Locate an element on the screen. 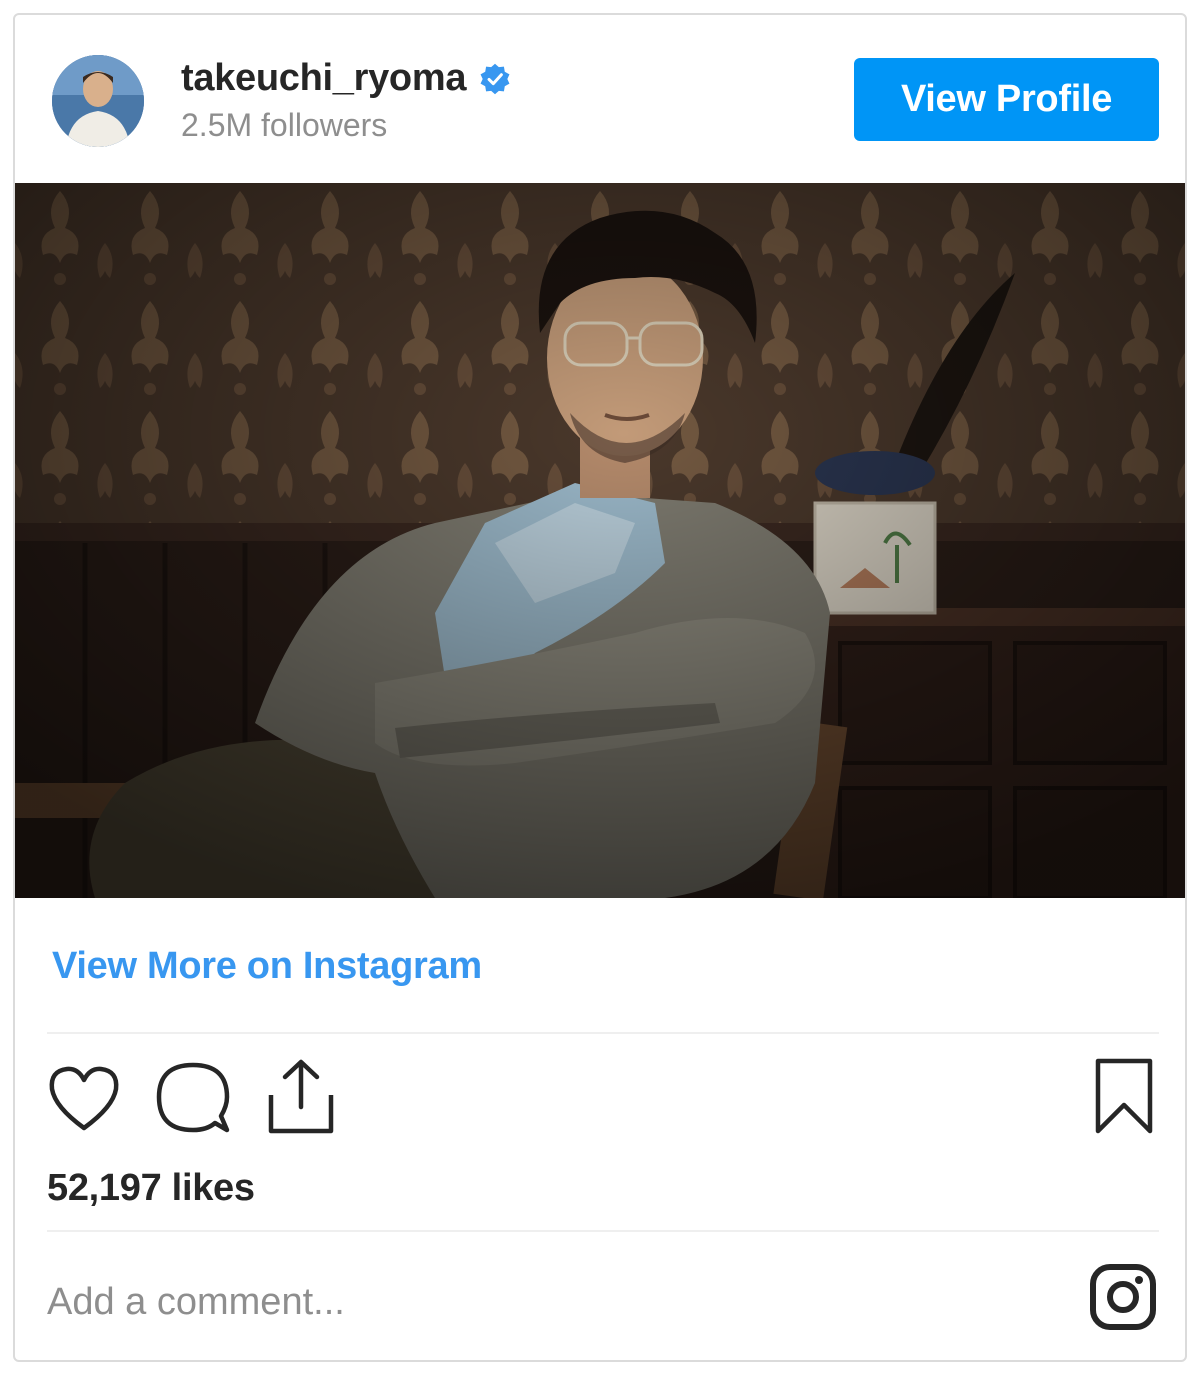  like-count: 52,197 likes is located at coordinates (151, 1188).